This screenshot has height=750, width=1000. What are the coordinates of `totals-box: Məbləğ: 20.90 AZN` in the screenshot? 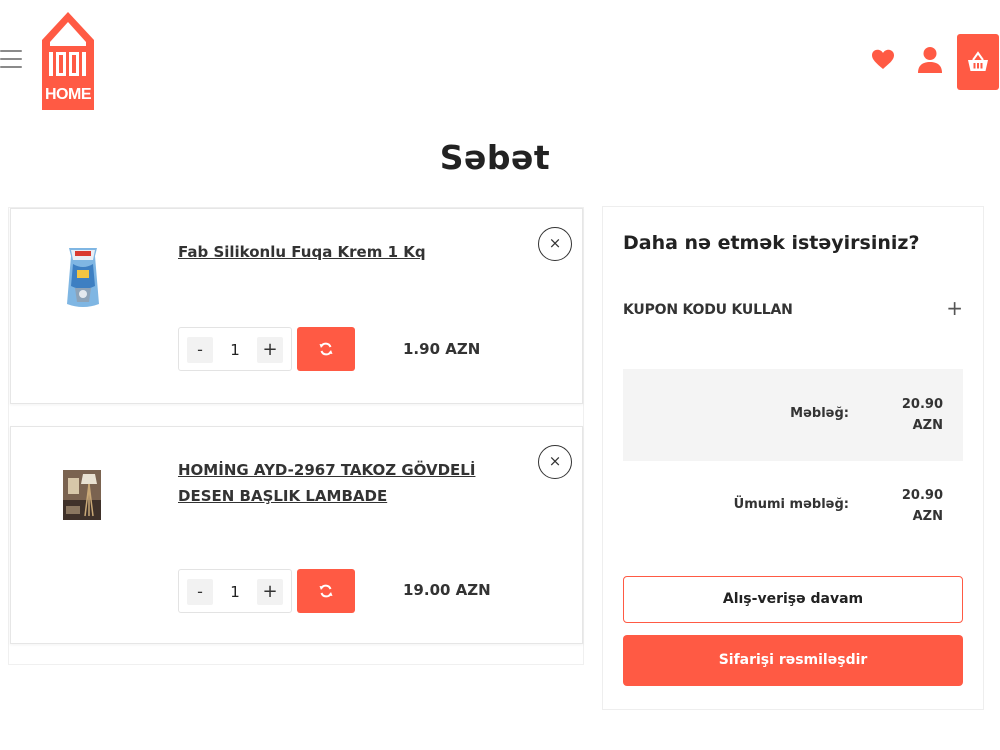 It's located at (793, 415).